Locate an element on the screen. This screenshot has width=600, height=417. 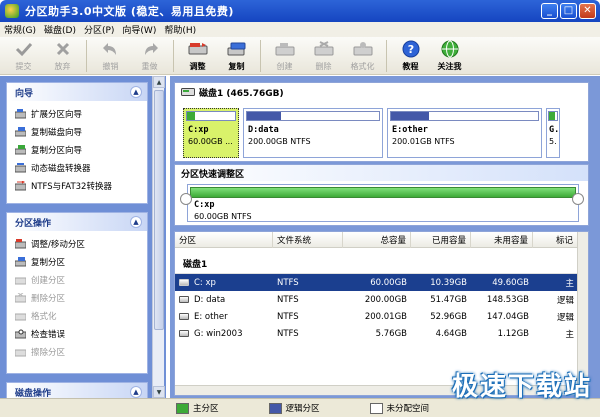
cell-partition: C: xp is located at coordinates (224, 282).